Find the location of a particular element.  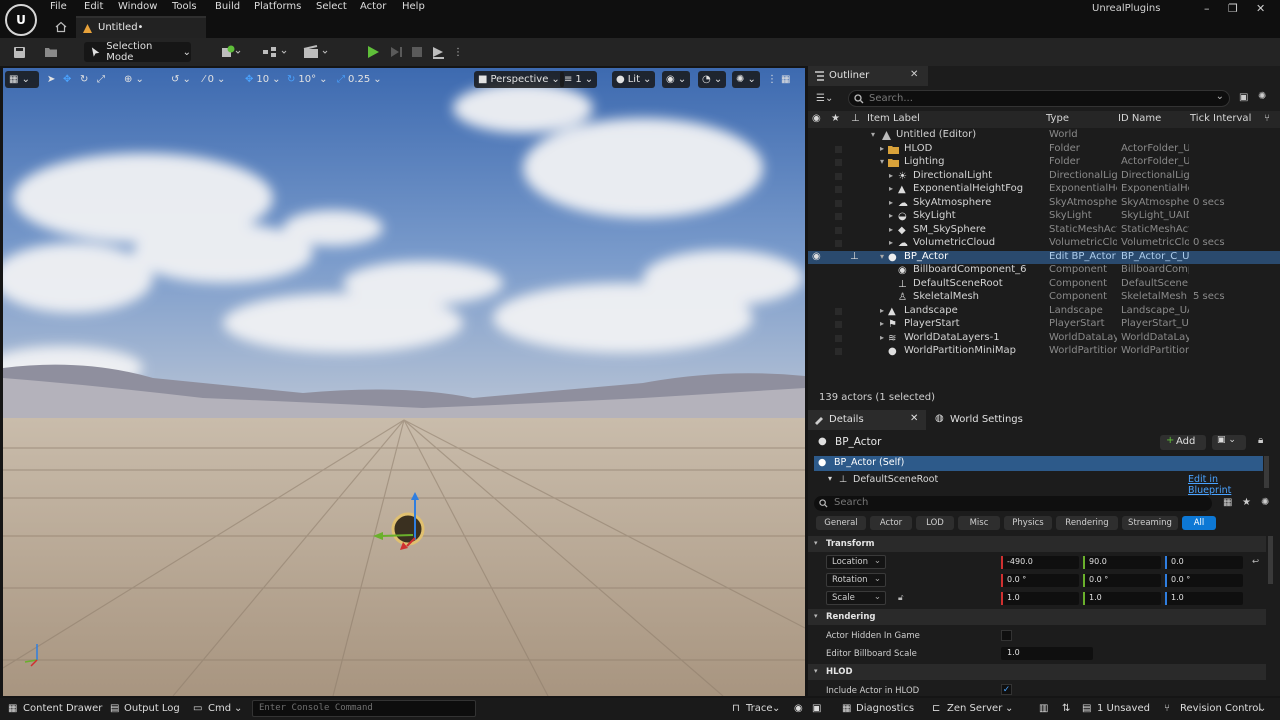

outliner-row: ▾ Untitled (Editor) World is located at coordinates (1044, 136).